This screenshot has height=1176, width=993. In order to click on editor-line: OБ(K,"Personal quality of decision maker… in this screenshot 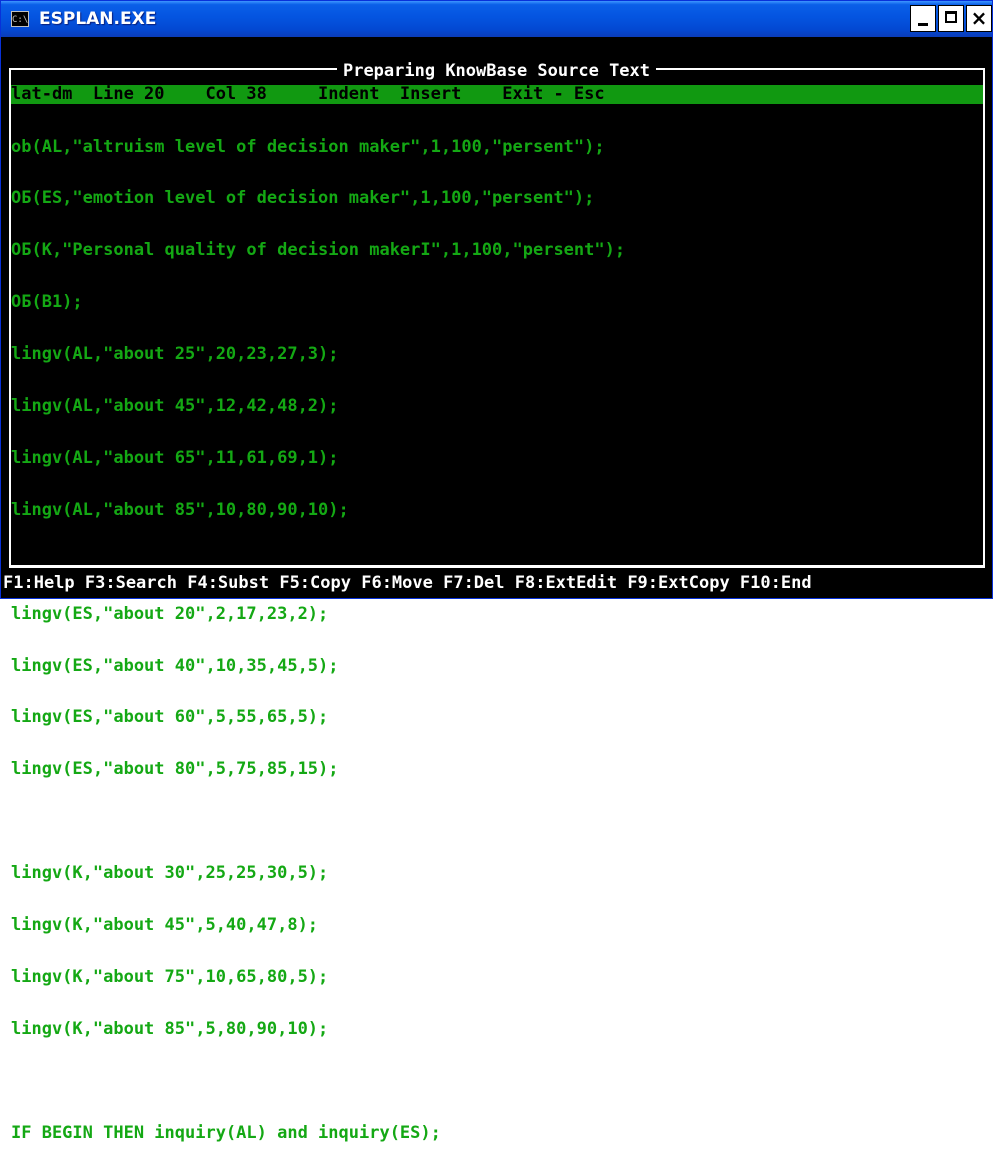, I will do `click(497, 251)`.